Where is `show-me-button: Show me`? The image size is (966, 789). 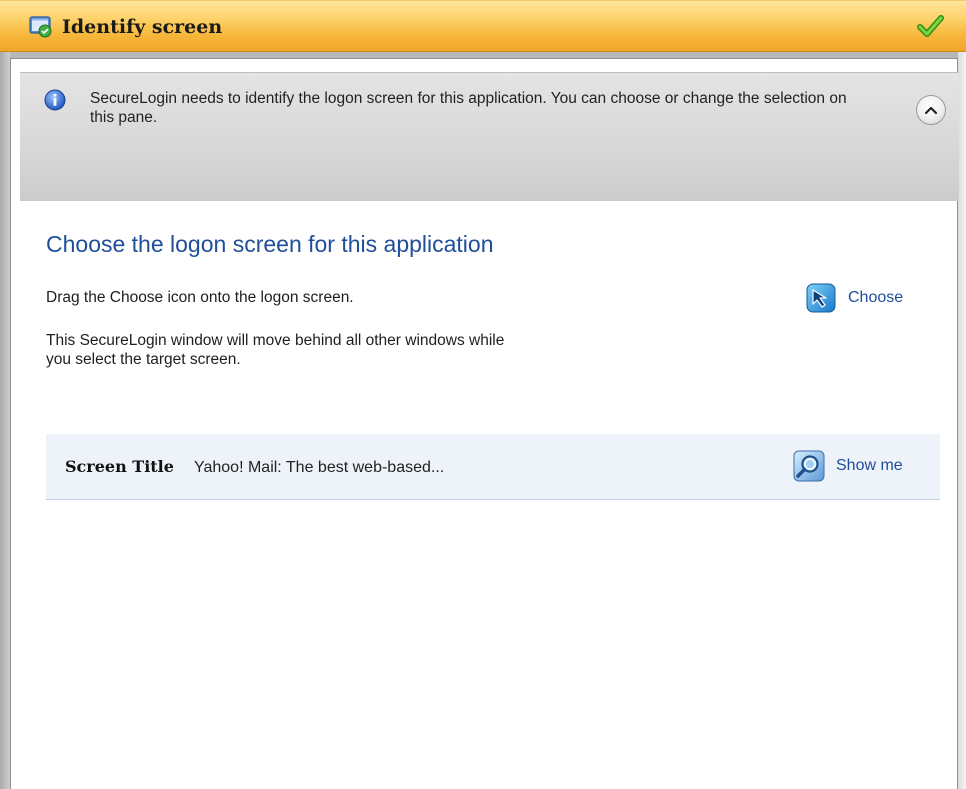
show-me-button: Show me is located at coordinates (847, 466).